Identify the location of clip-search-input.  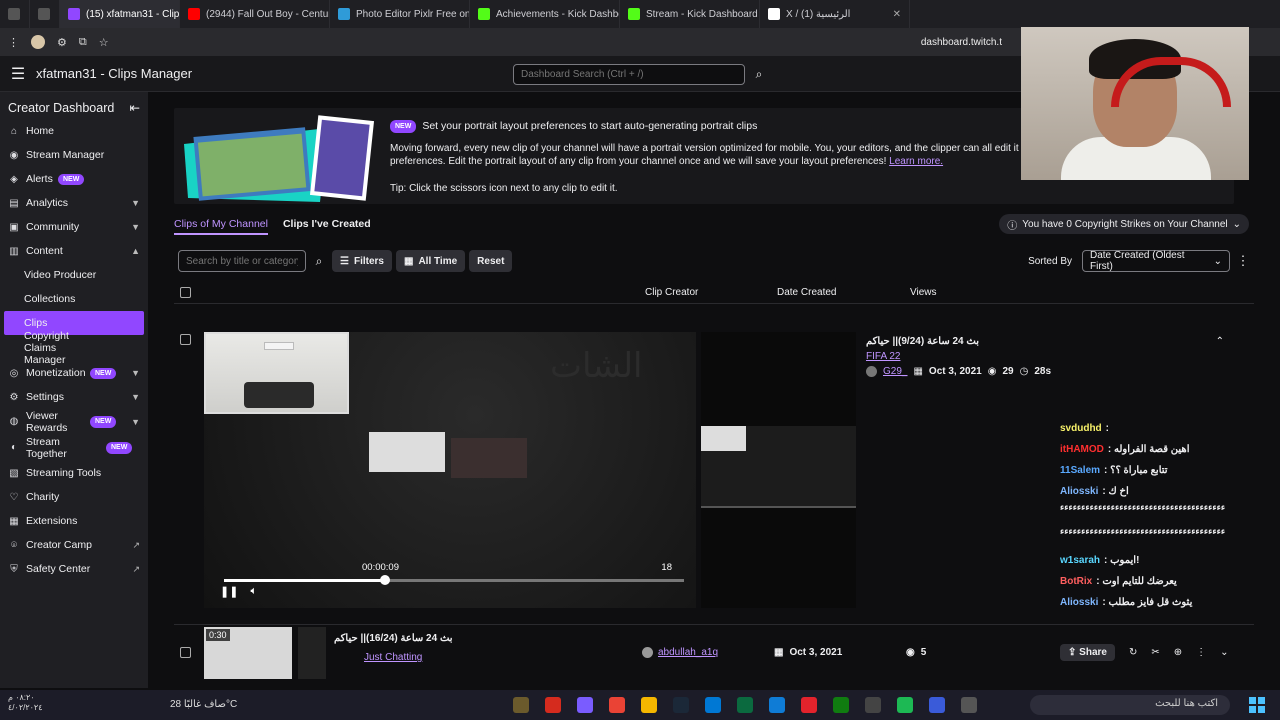
(242, 261).